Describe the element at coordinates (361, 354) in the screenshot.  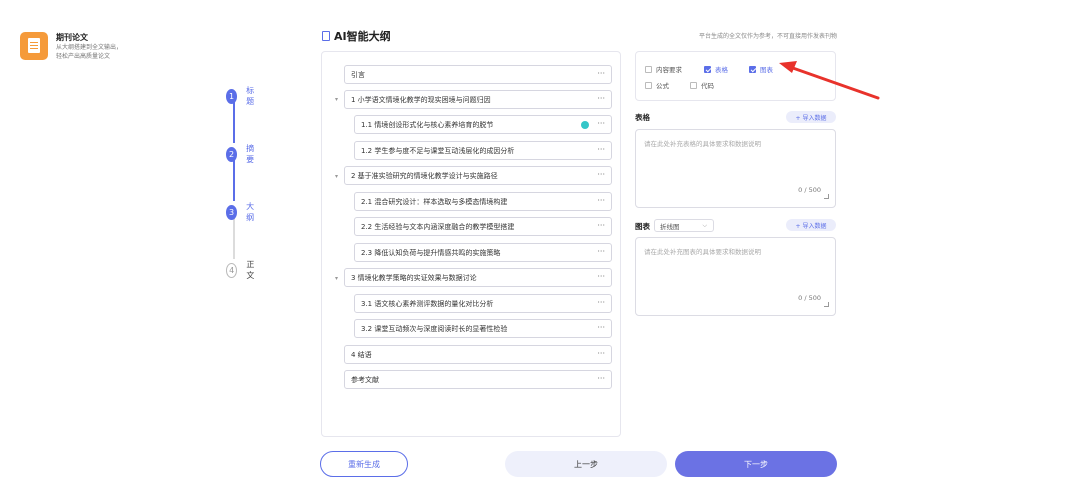
I see `outline-item-text: 4 结语` at that location.